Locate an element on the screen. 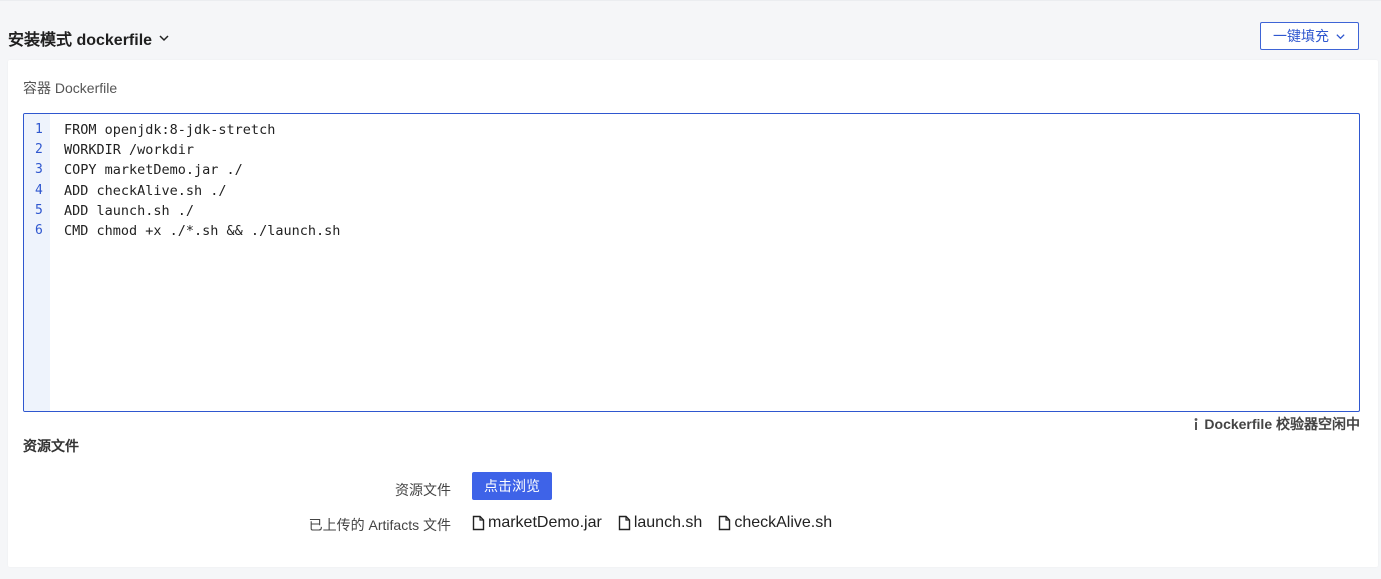 Image resolution: width=1381 pixels, height=579 pixels. line-number: 3 is located at coordinates (39, 170).